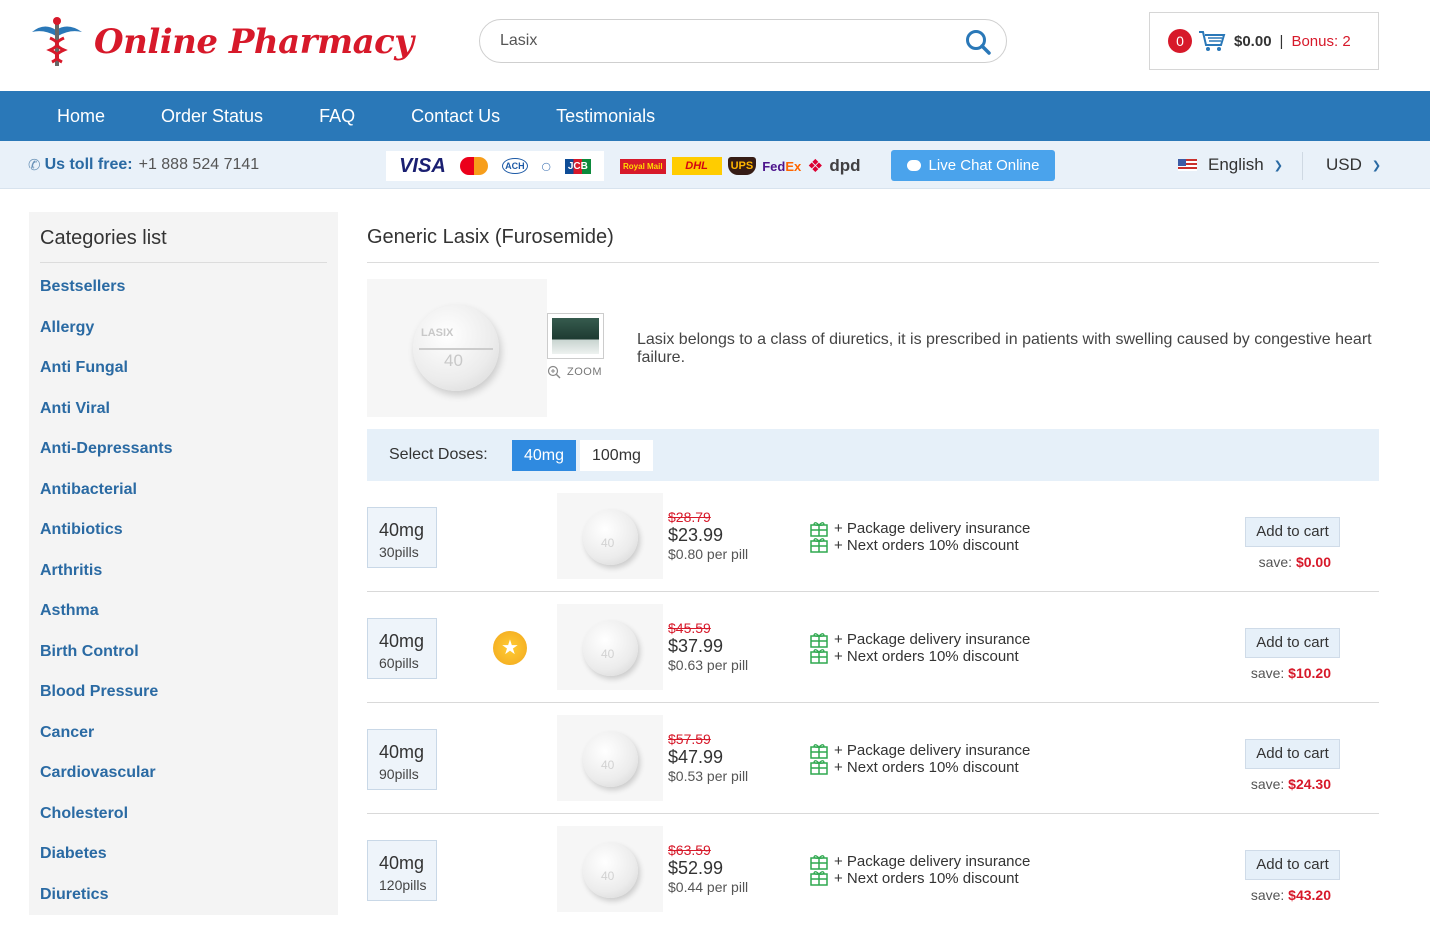  I want to click on royal-mail-logo: Royal Mail, so click(643, 166).